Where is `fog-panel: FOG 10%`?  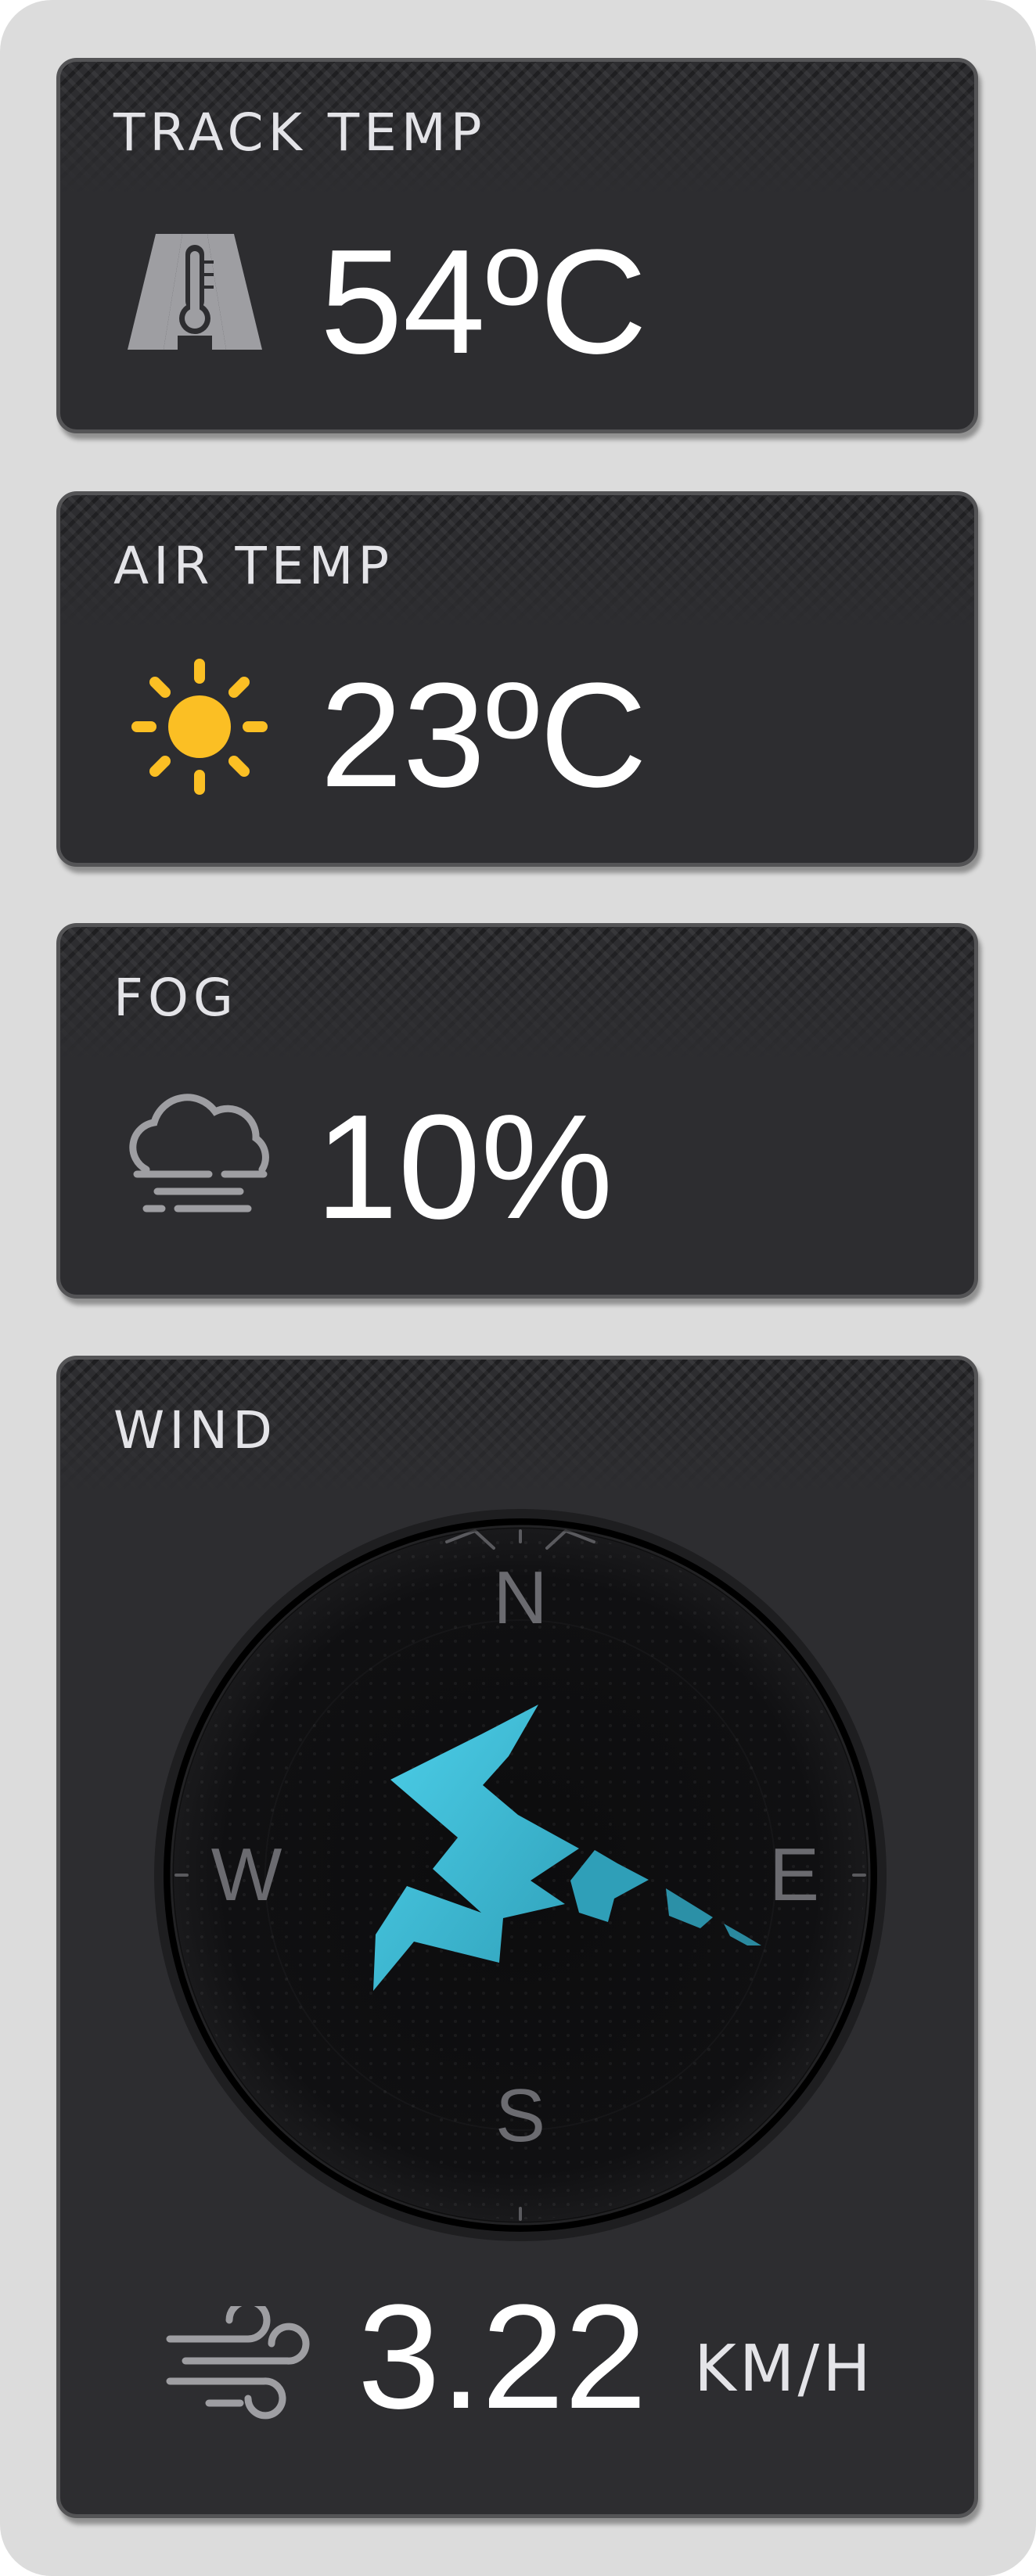 fog-panel: FOG 10% is located at coordinates (517, 1111).